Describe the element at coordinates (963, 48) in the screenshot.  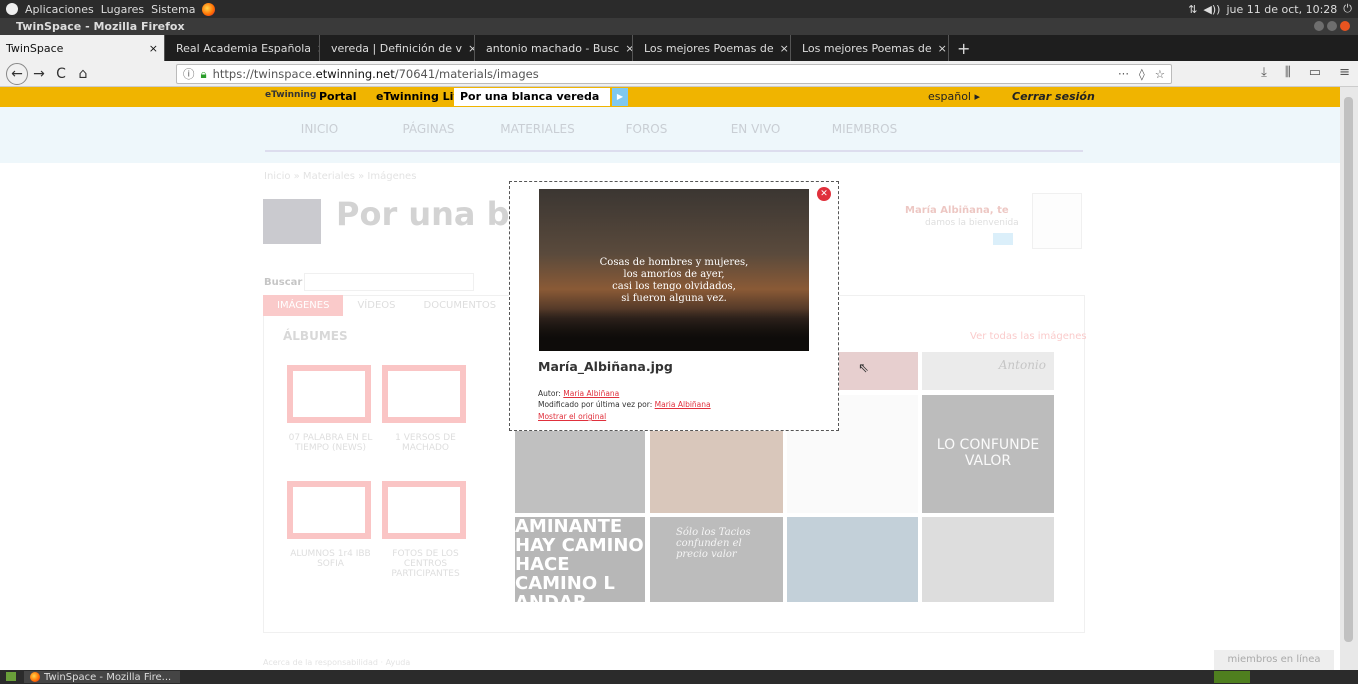
I see `new-tab-button: +` at that location.